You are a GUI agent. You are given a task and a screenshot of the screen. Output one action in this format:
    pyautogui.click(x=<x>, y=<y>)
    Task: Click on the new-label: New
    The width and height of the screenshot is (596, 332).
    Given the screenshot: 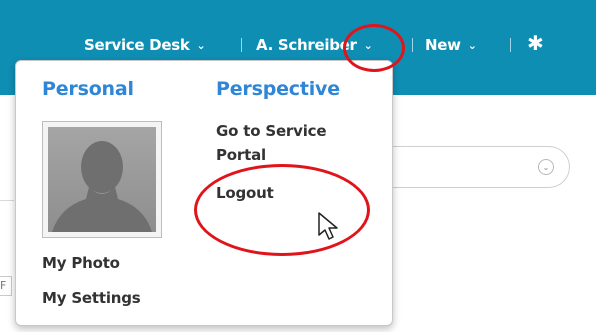 What is the action you would take?
    pyautogui.click(x=443, y=45)
    